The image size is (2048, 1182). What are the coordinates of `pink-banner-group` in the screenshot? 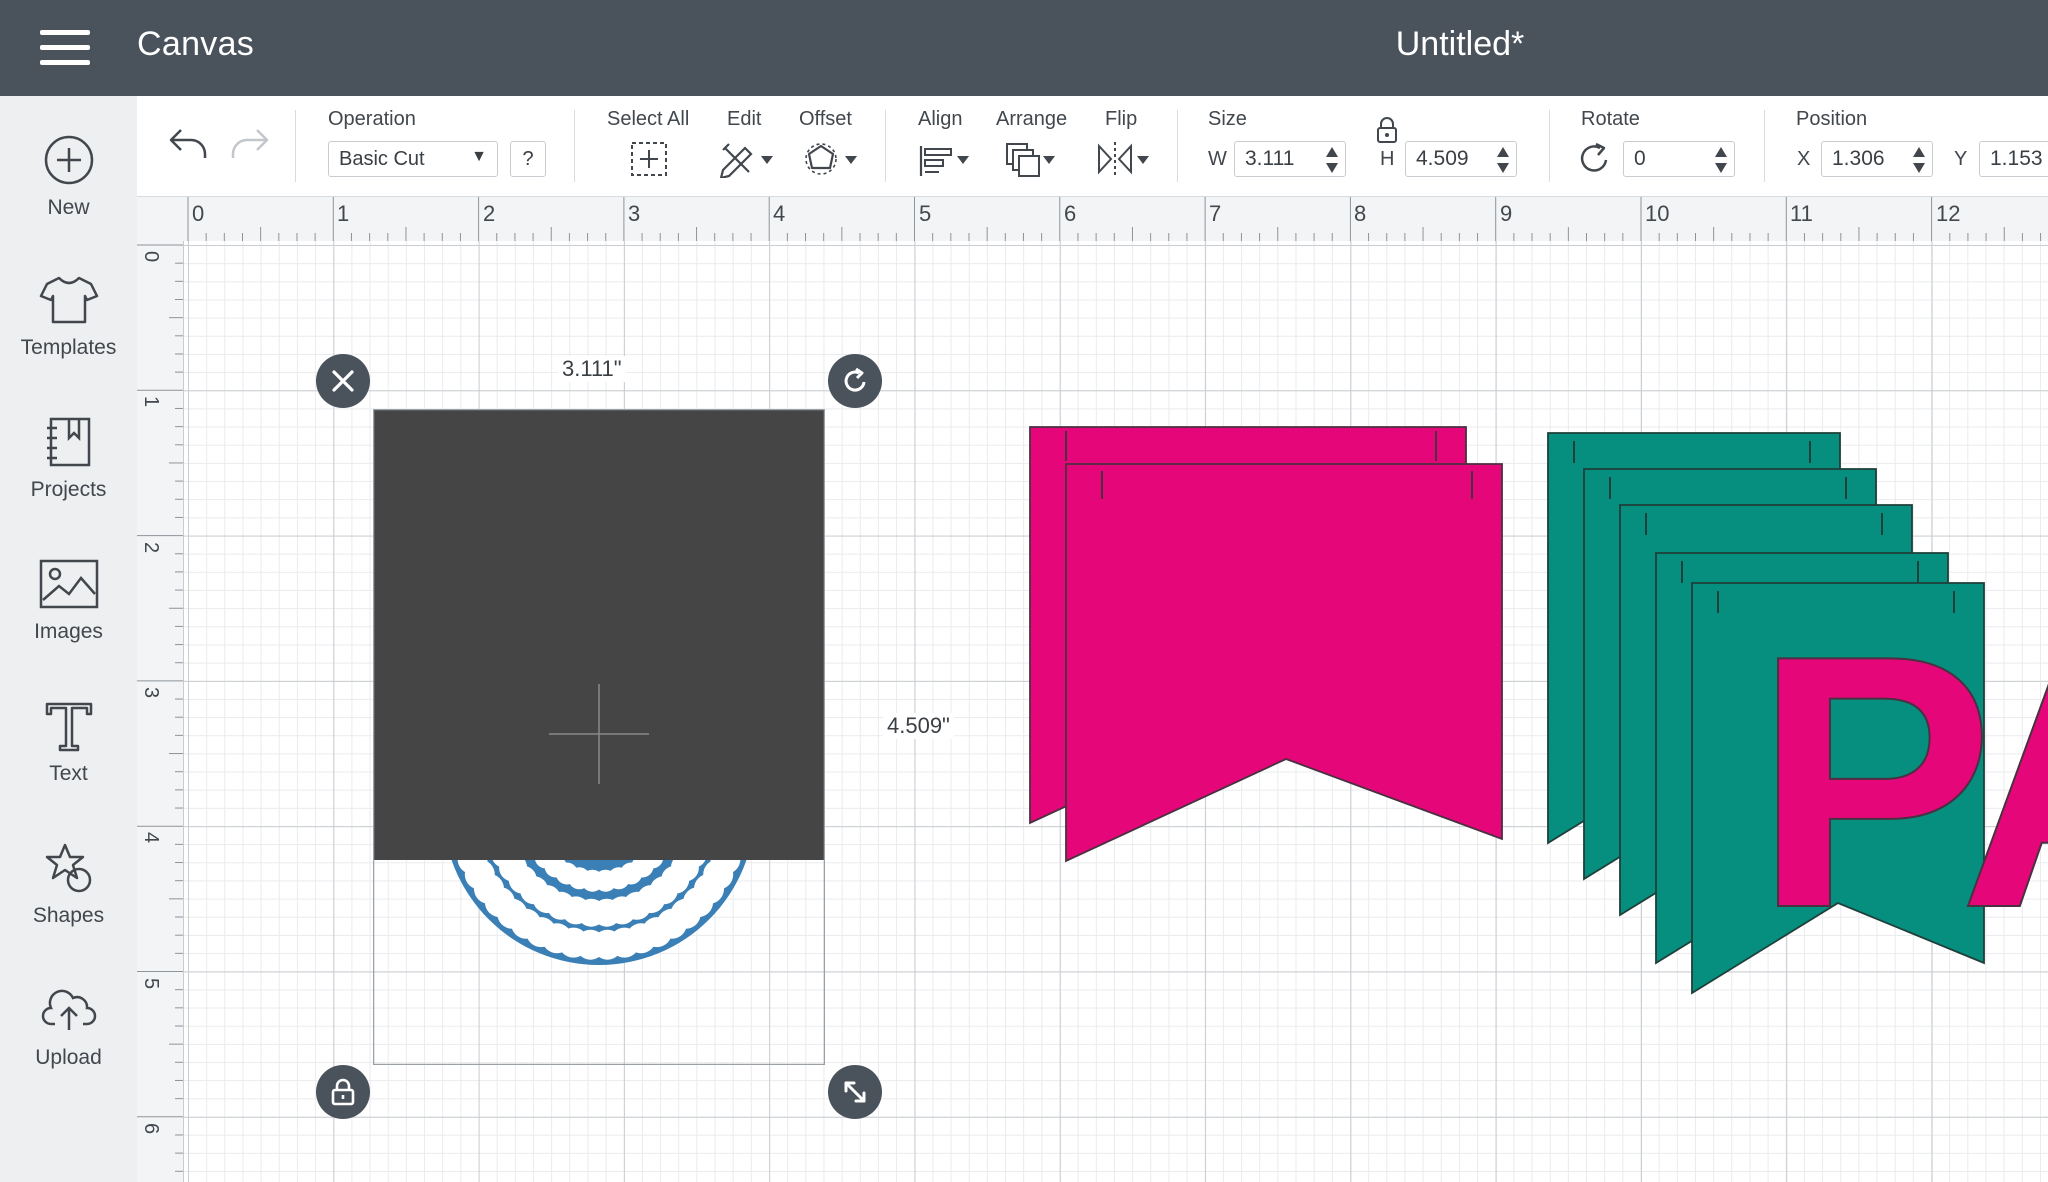 It's located at (1264, 661).